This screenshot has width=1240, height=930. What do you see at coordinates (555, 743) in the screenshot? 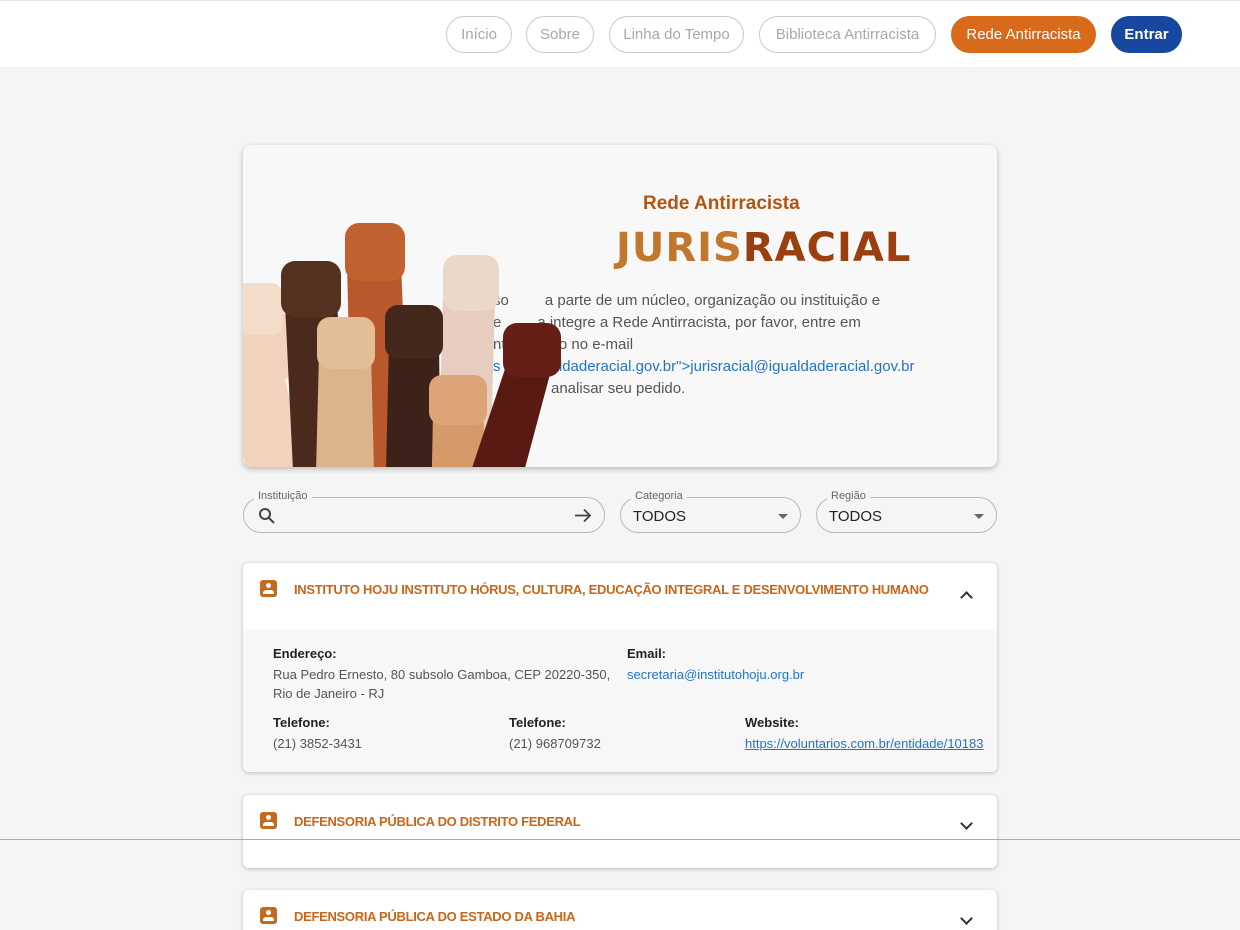
I see `phone-value: (21) 968709732` at bounding box center [555, 743].